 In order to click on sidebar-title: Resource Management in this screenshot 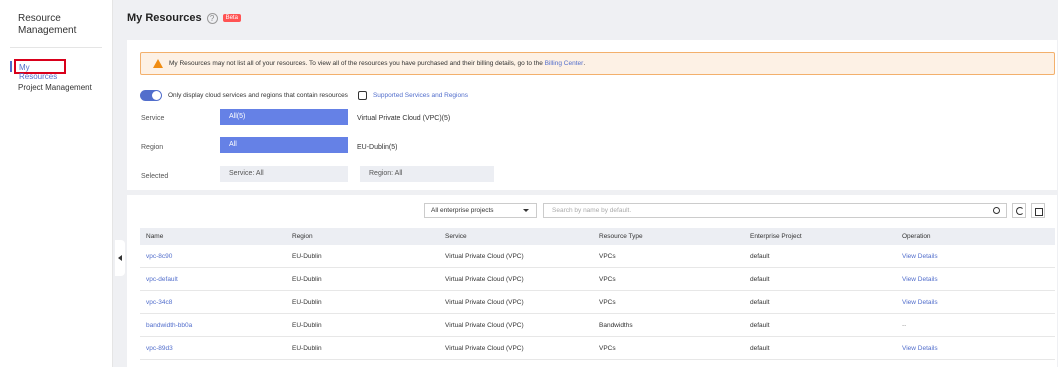, I will do `click(47, 24)`.